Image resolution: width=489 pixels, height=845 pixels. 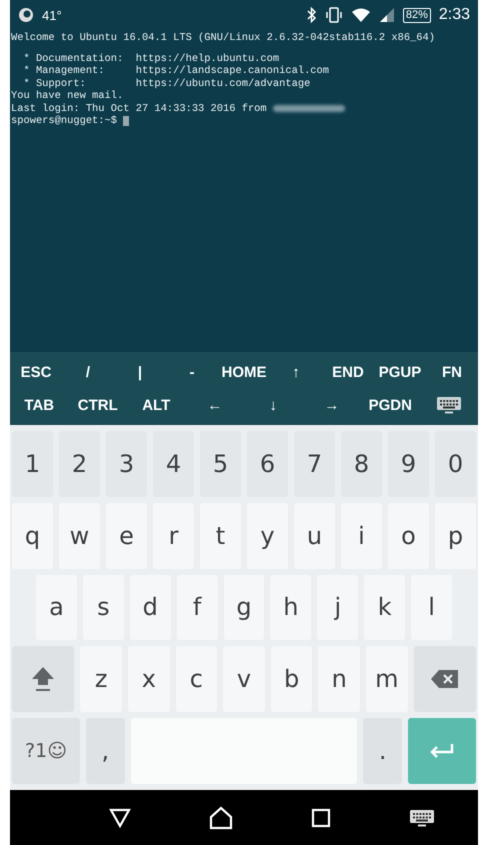 What do you see at coordinates (192, 372) in the screenshot?
I see `extra-key: -` at bounding box center [192, 372].